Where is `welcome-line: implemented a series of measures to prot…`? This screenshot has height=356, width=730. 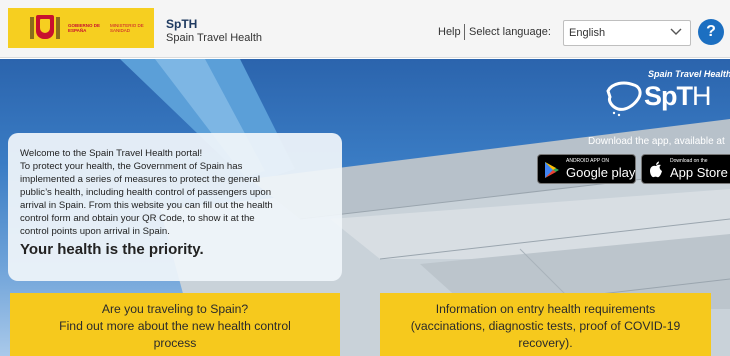 welcome-line: implemented a series of measures to prot… is located at coordinates (140, 179).